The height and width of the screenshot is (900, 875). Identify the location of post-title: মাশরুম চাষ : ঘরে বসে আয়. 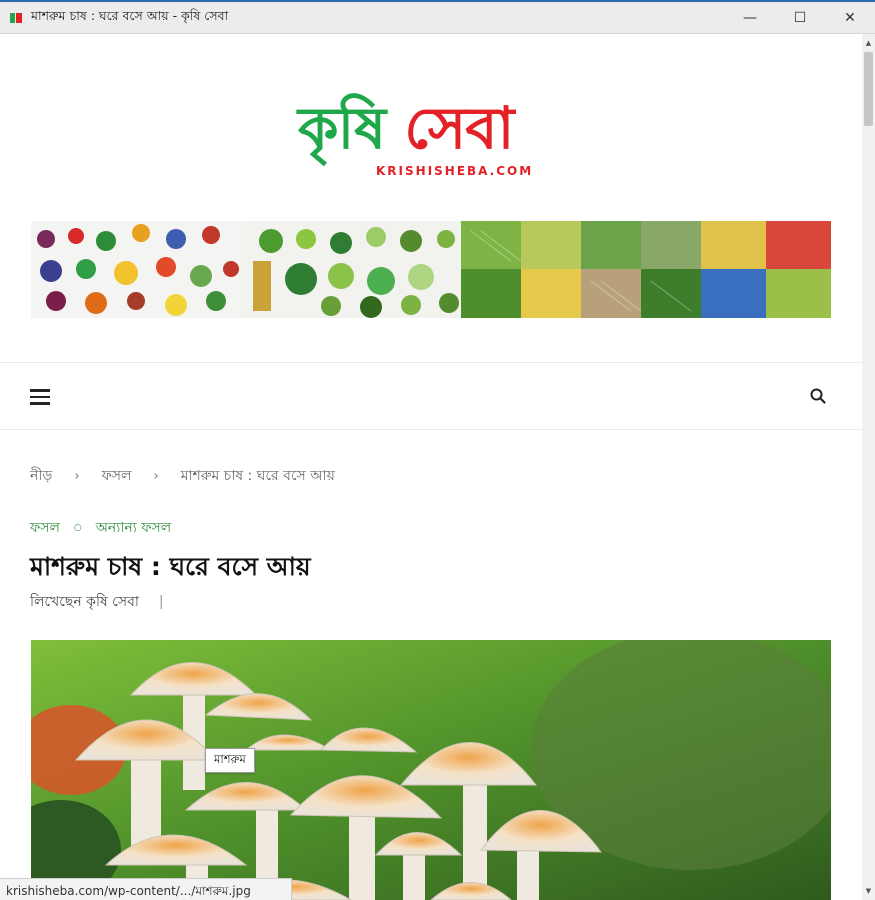
(170, 566).